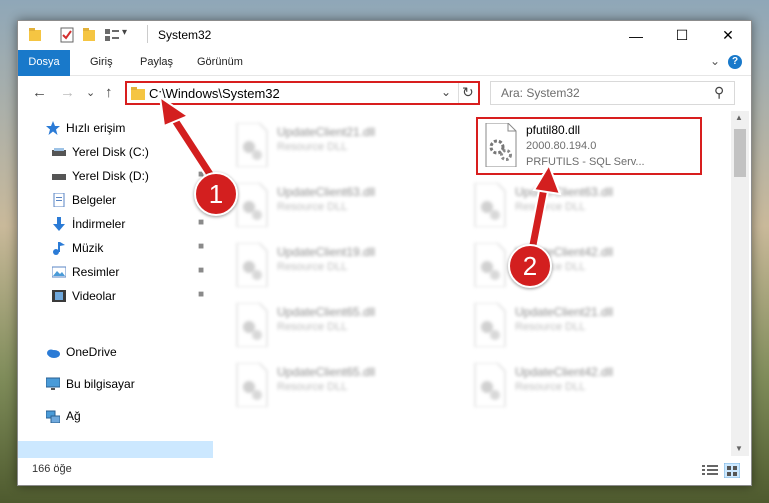  What do you see at coordinates (59, 224) in the screenshot?
I see `download-icon` at bounding box center [59, 224].